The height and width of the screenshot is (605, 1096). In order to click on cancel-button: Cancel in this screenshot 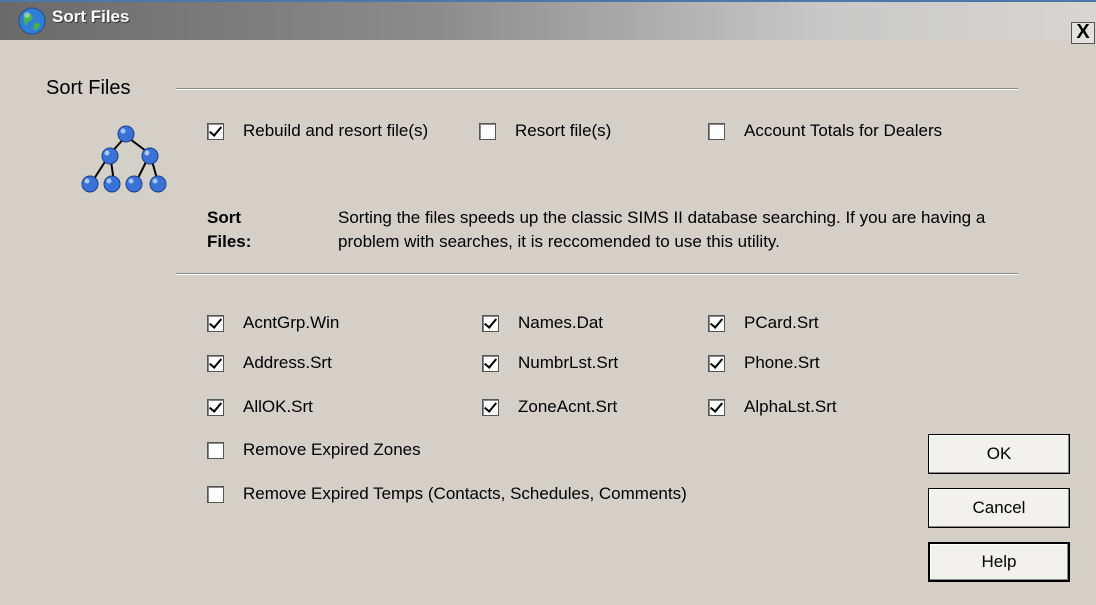, I will do `click(999, 508)`.